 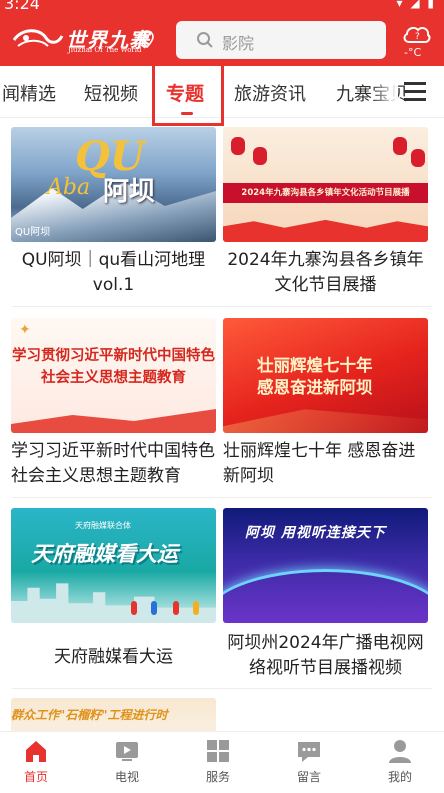 What do you see at coordinates (309, 752) in the screenshot?
I see `message-icon` at bounding box center [309, 752].